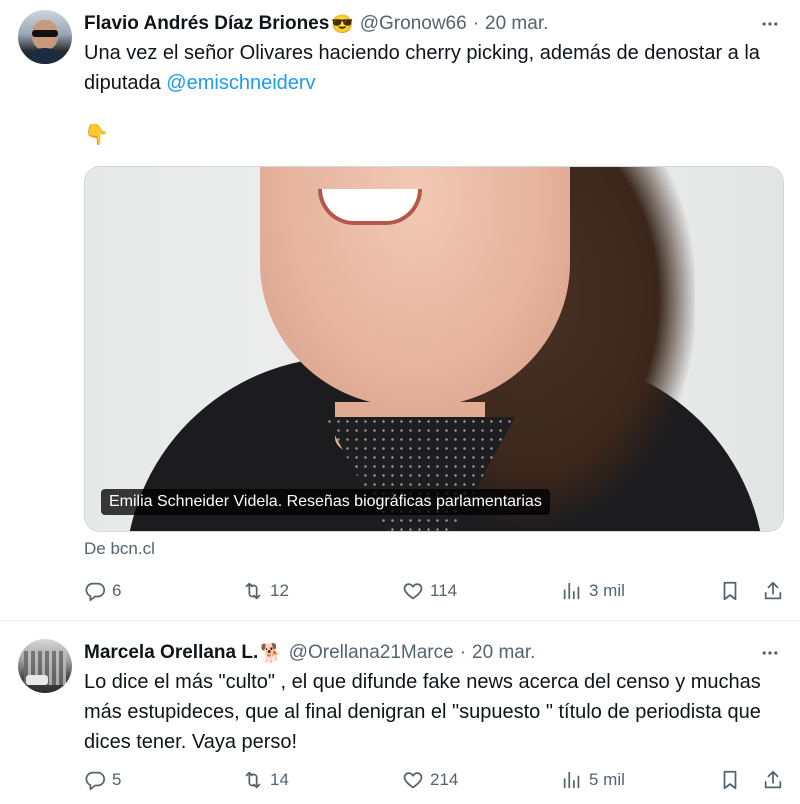 The image size is (800, 804). Describe the element at coordinates (206, 24) in the screenshot. I see `author-name: Flavio Andrés Díaz Briones` at that location.